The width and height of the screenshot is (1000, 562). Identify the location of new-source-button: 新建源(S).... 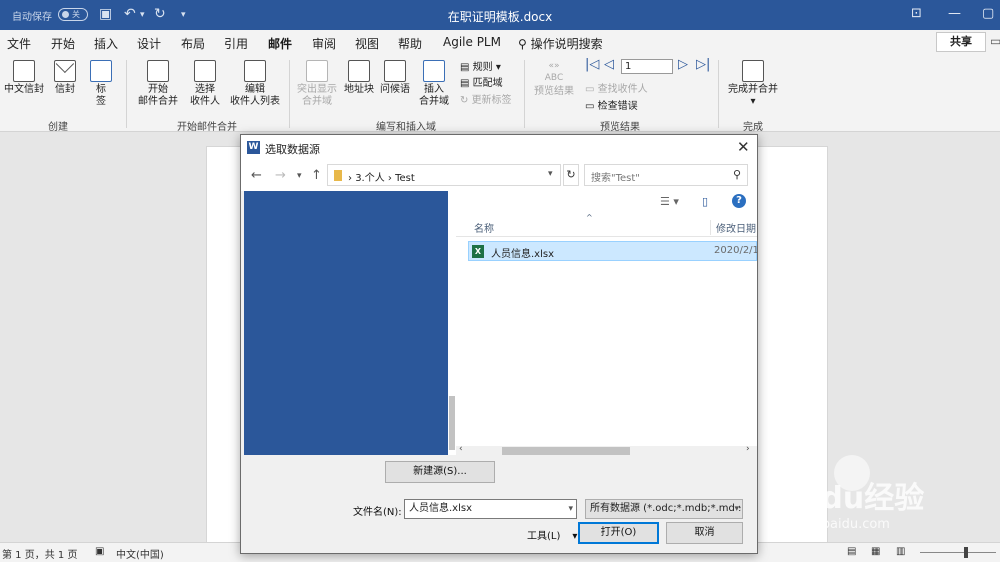
(440, 472).